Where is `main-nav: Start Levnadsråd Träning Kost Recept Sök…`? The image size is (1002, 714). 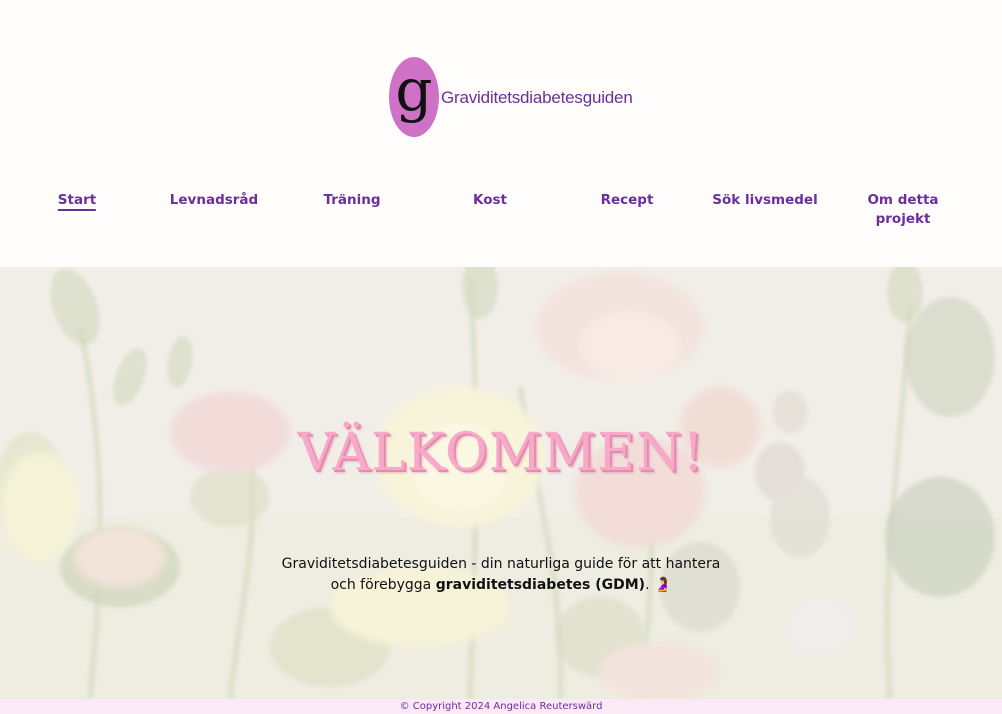 main-nav: Start Levnadsråd Träning Kost Recept Sök… is located at coordinates (501, 221).